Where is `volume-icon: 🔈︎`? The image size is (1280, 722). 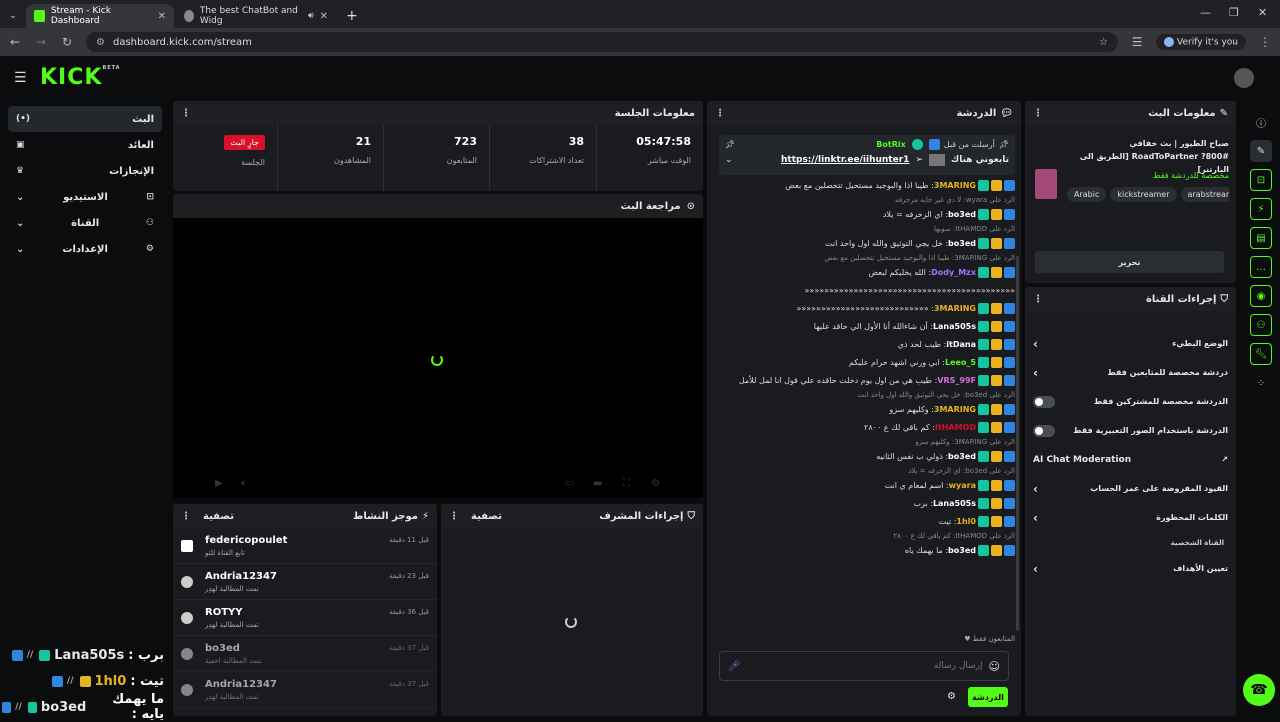
volume-icon: 🔈︎ is located at coordinates (244, 483).